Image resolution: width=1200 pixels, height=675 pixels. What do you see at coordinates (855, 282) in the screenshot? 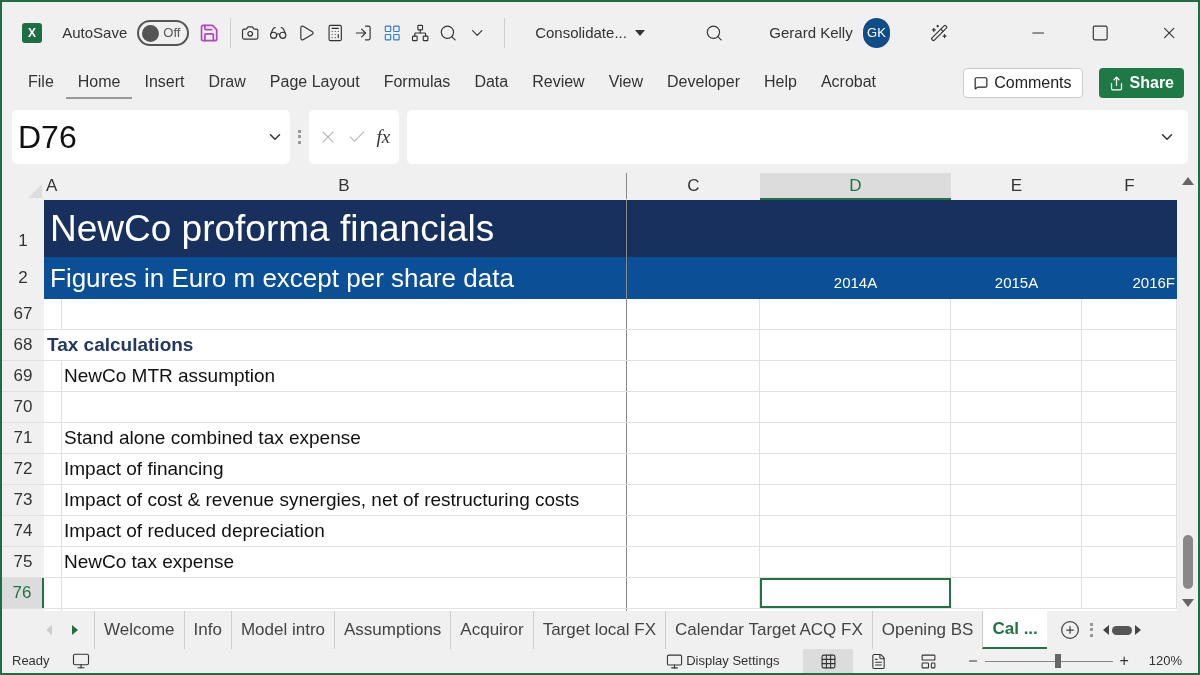
I see `year-header: 2014A` at bounding box center [855, 282].